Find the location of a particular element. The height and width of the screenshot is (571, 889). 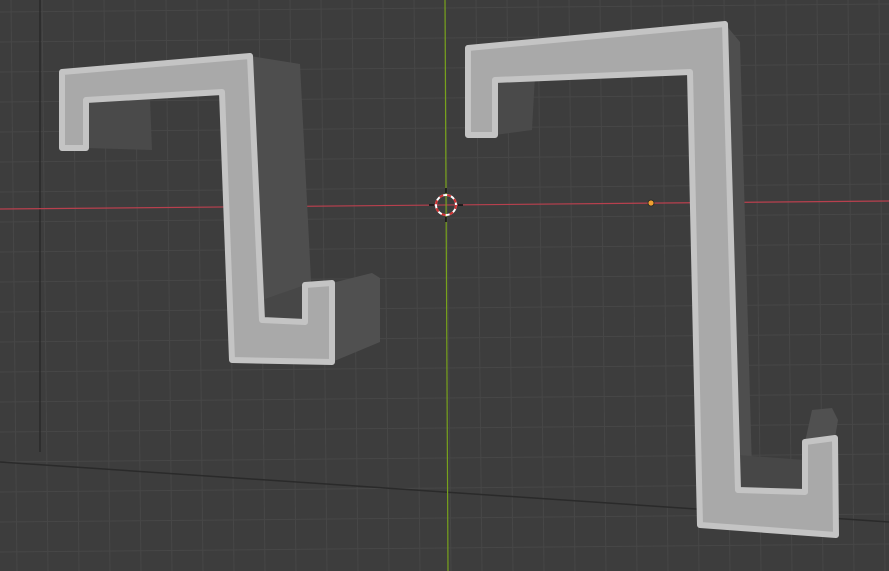

hook-right-inner-bottom is located at coordinates (771, 473).